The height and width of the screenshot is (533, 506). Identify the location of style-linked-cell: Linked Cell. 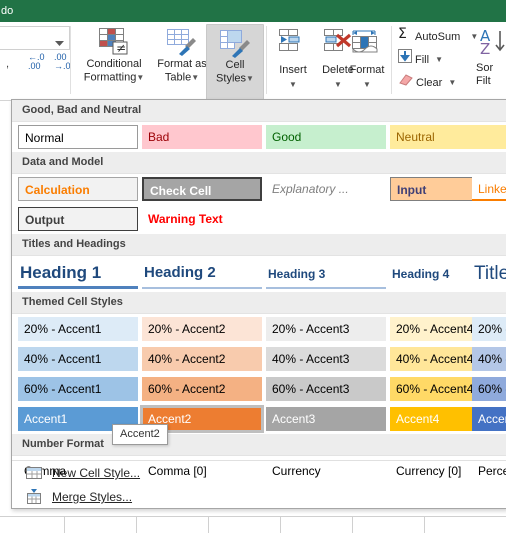
(489, 189).